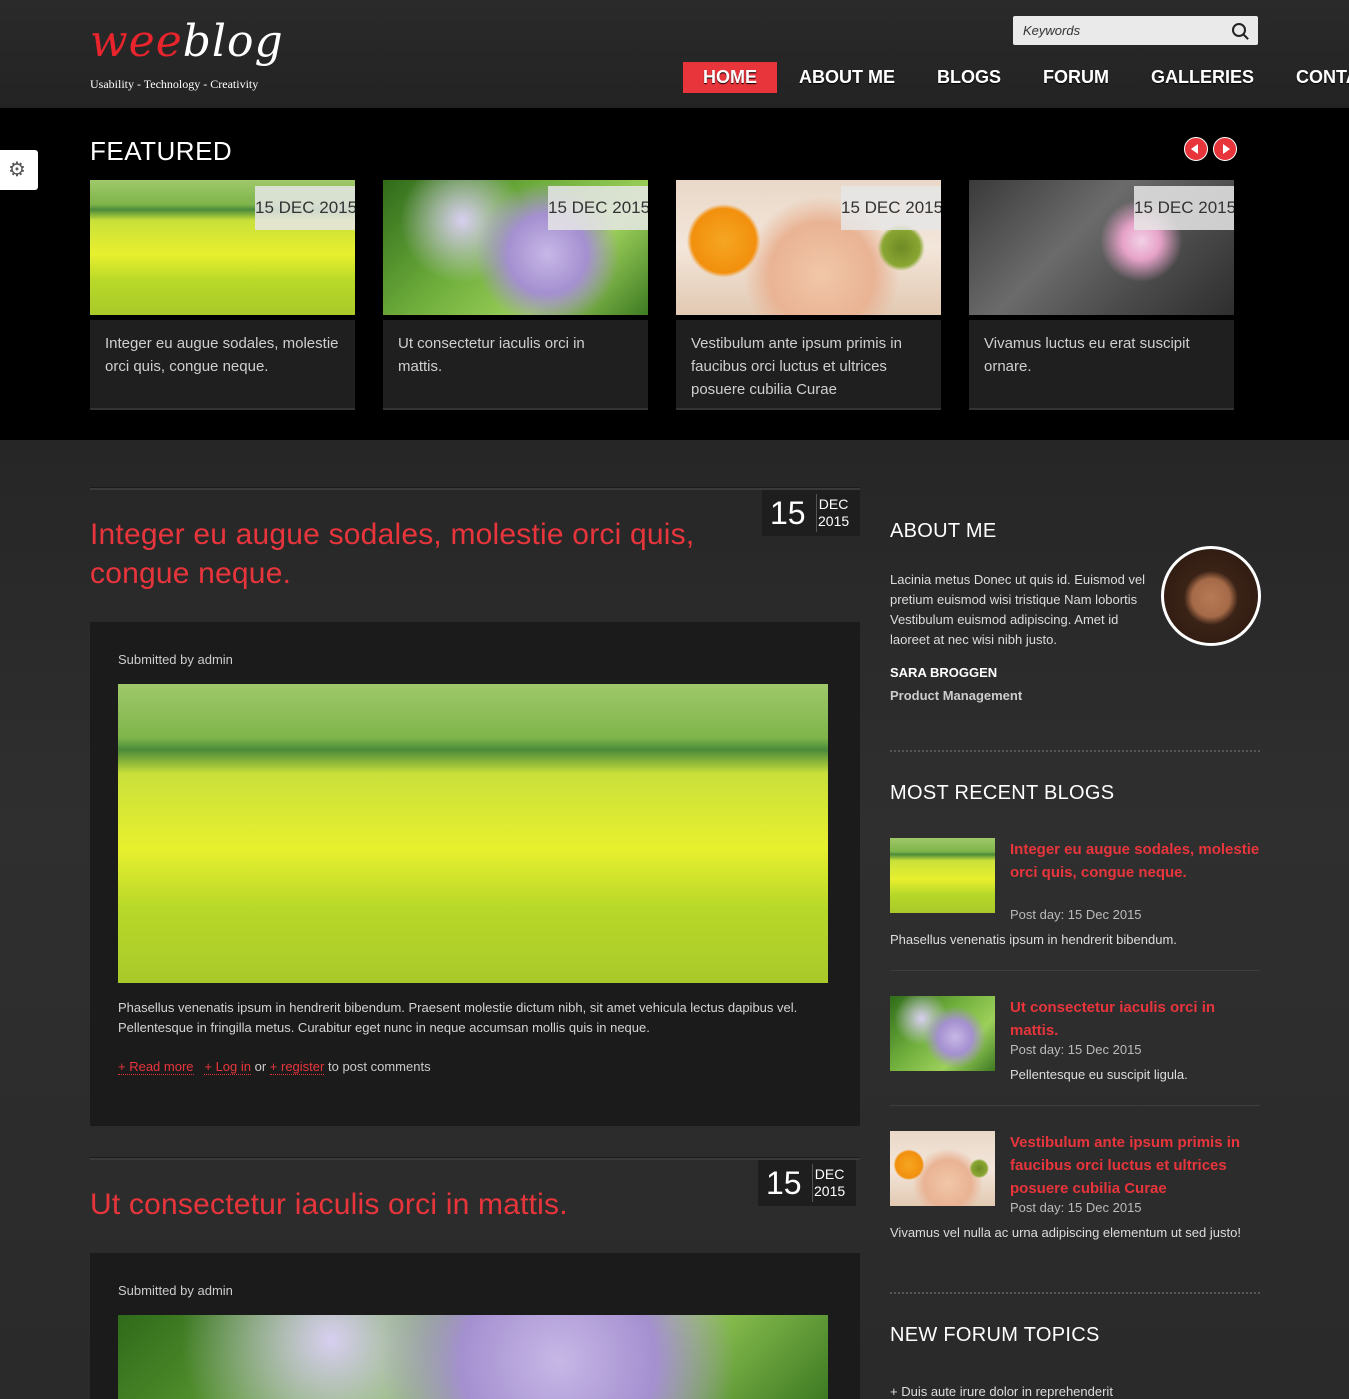  What do you see at coordinates (969, 77) in the screenshot?
I see `nav-item-blogs: BLOGS` at bounding box center [969, 77].